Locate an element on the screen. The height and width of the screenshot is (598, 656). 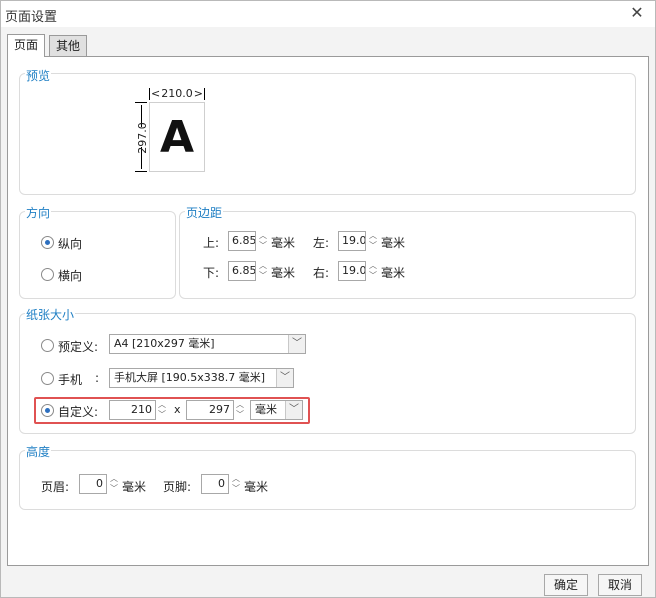
left-arrow-icon: < is located at coordinates (156, 93).